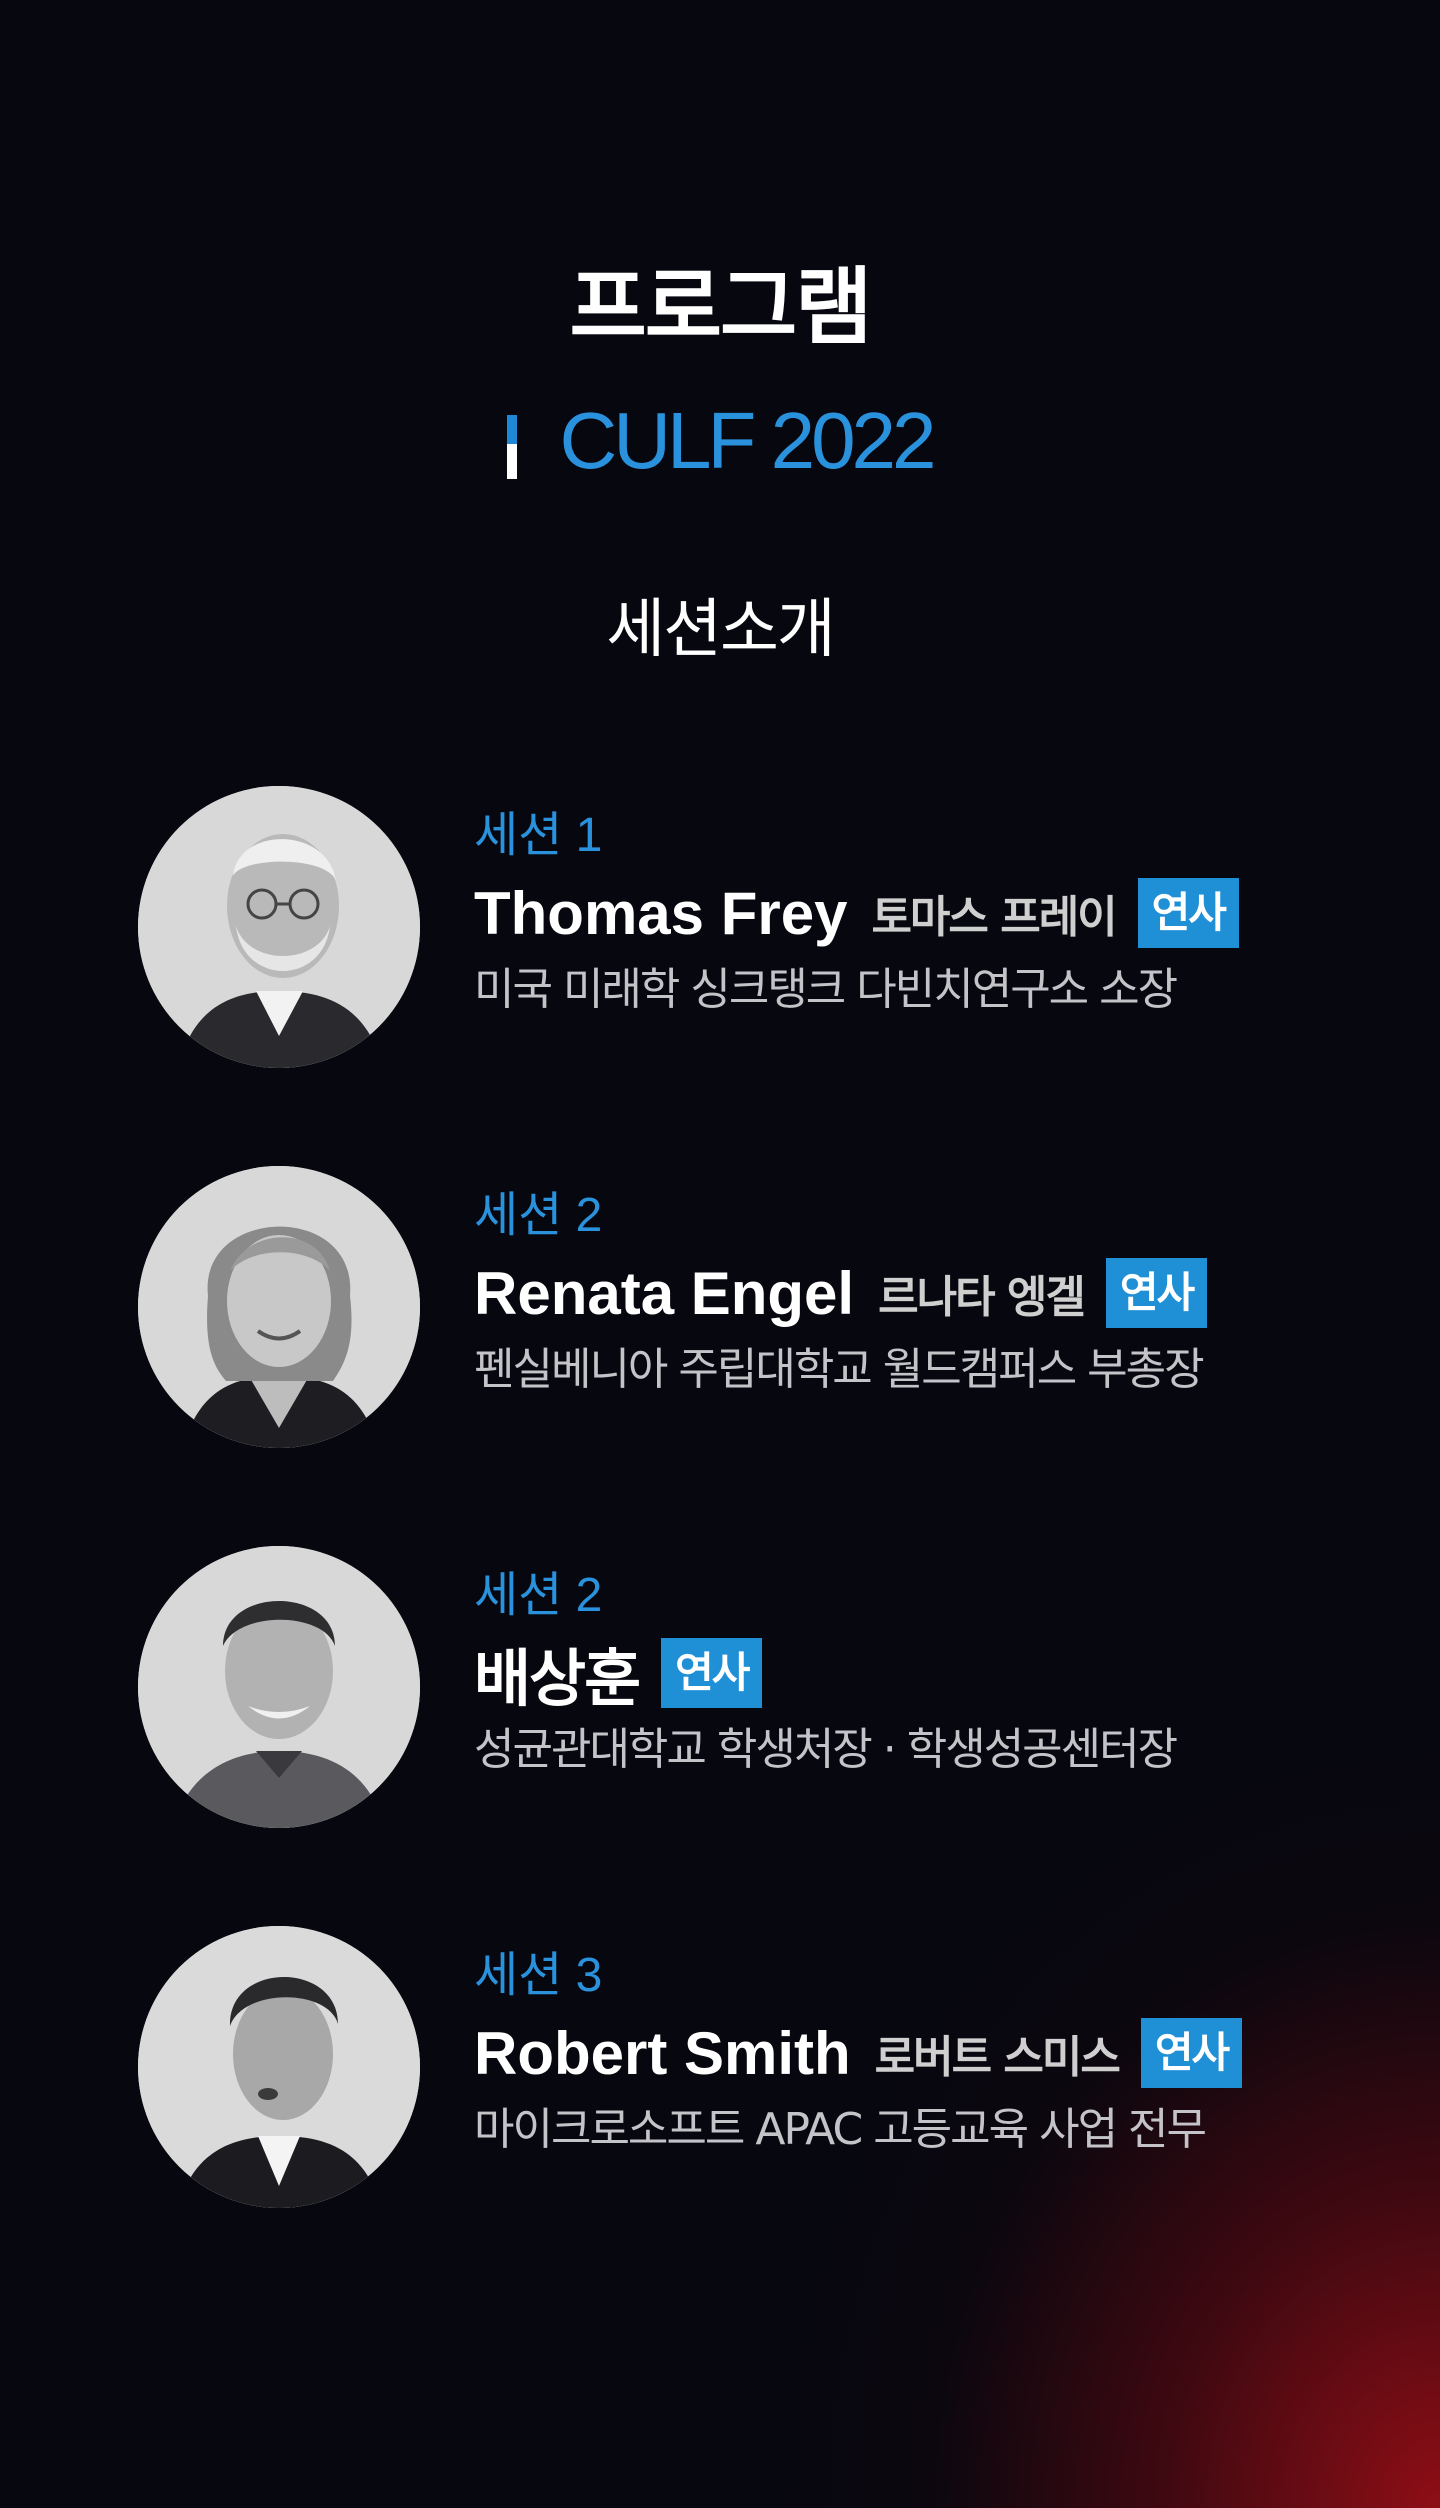  Describe the element at coordinates (994, 917) in the screenshot. I see `speaker-name-ko: 토마스 프레이` at that location.